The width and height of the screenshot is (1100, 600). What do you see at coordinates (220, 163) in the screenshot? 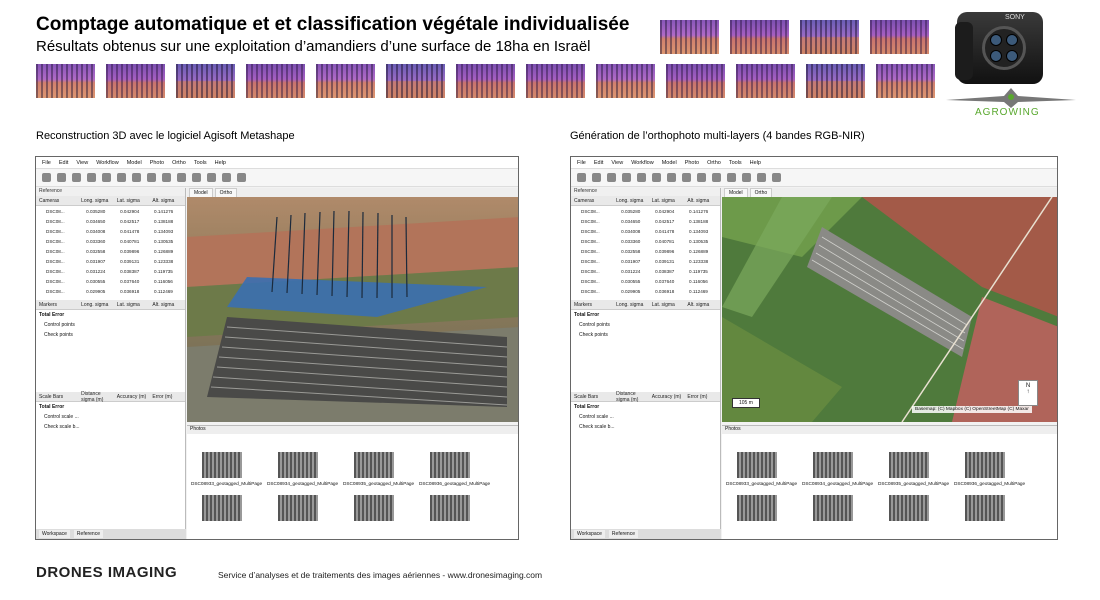
I see `menu-help: Help` at bounding box center [220, 163].